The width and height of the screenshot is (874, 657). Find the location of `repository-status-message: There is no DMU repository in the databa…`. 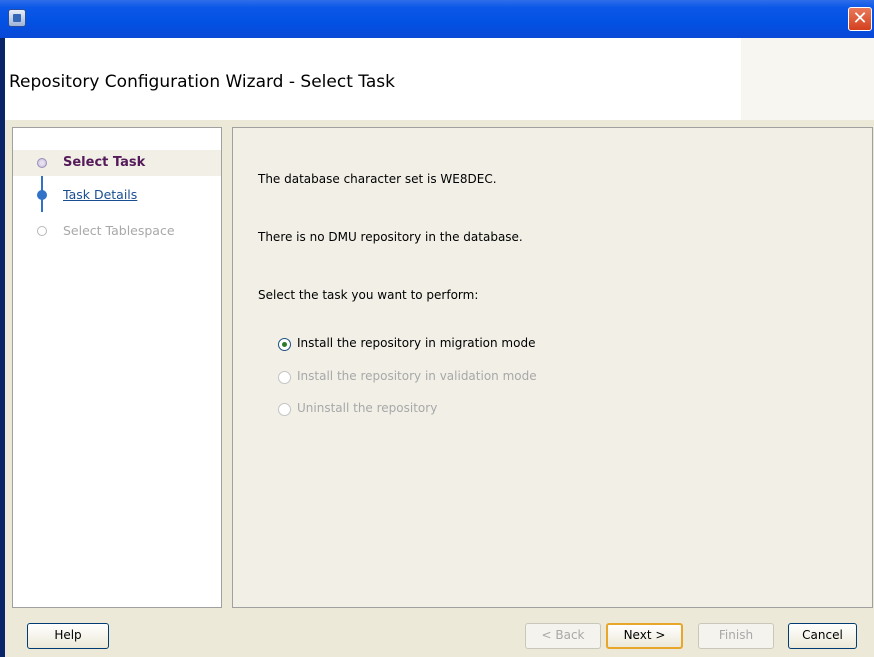

repository-status-message: There is no DMU repository in the databa… is located at coordinates (390, 237).